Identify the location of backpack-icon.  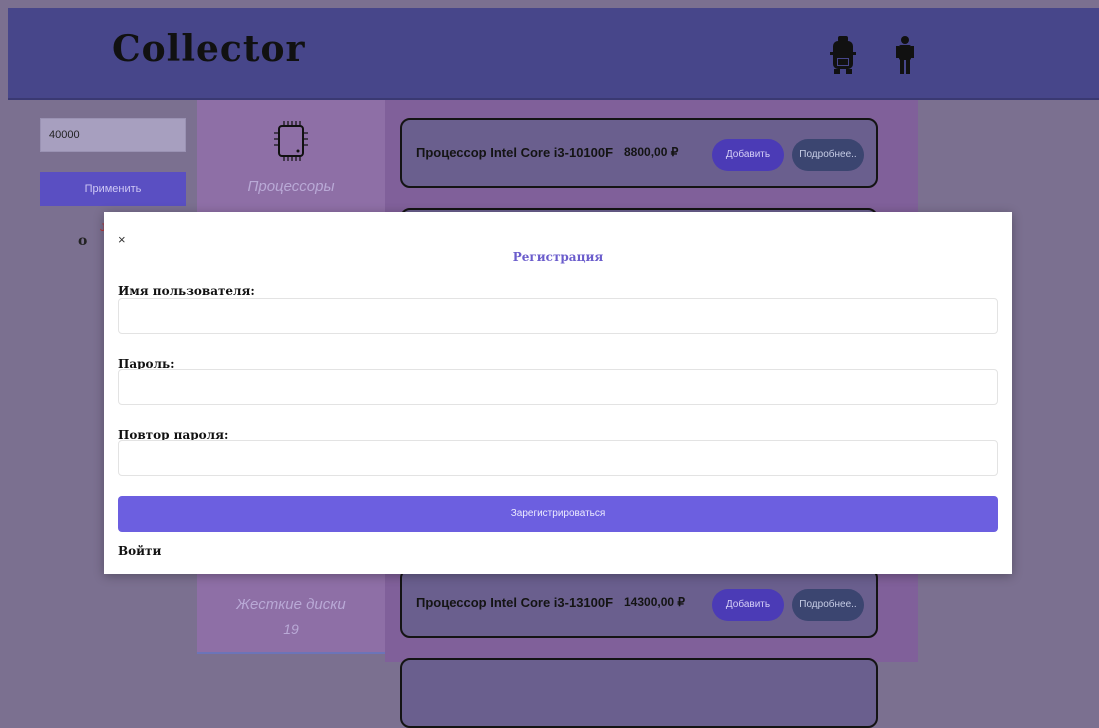
(843, 57).